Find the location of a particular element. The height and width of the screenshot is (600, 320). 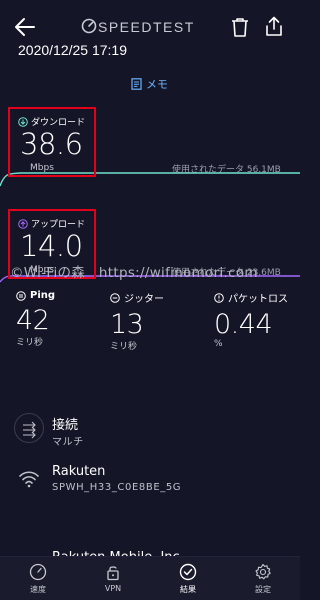

network-row: Rakuten SPWH_H33_C0E8BE_5G is located at coordinates (150, 480).